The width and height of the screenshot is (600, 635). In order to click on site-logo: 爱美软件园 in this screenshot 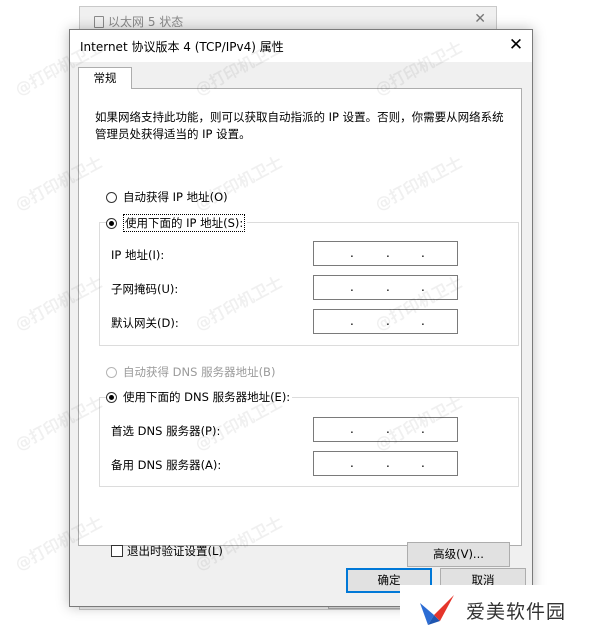, I will do `click(500, 610)`.